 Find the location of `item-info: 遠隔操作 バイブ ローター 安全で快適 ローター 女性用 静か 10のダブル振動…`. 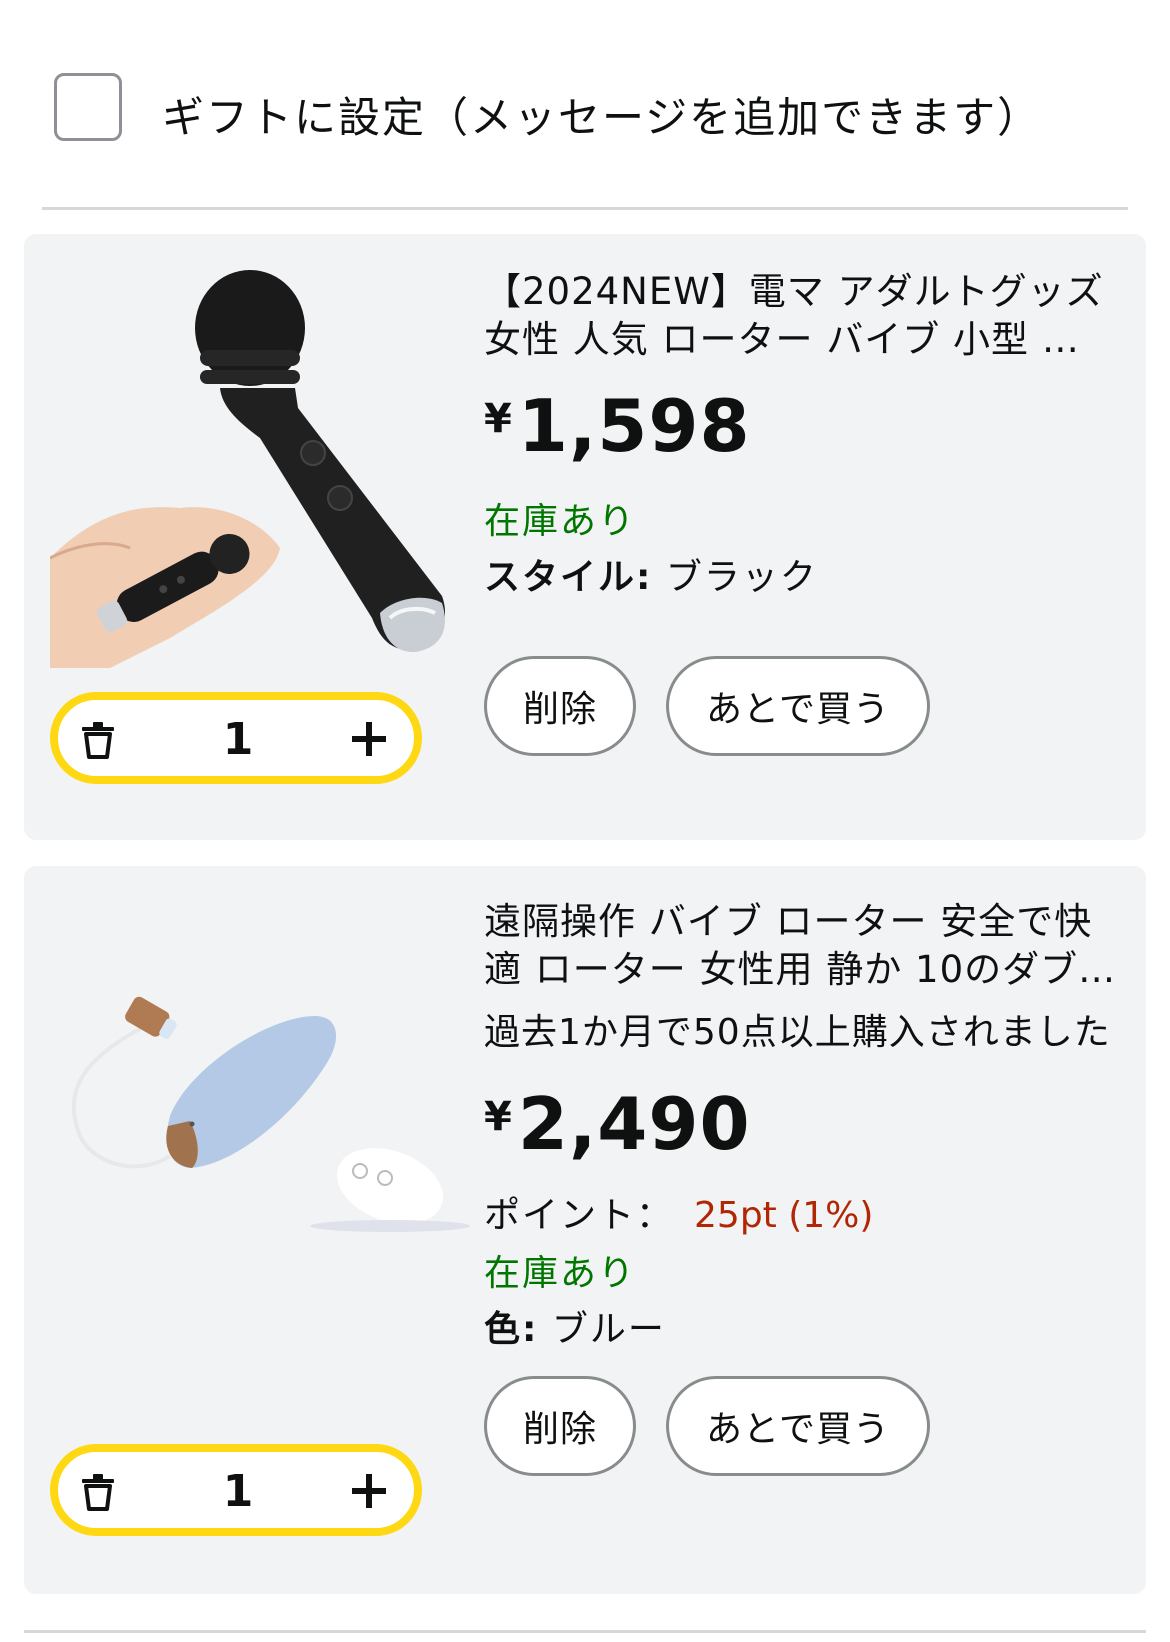

item-info: 遠隔操作 バイブ ローター 安全で快適 ローター 女性用 静か 10のダブル振動… is located at coordinates (800, 1124).